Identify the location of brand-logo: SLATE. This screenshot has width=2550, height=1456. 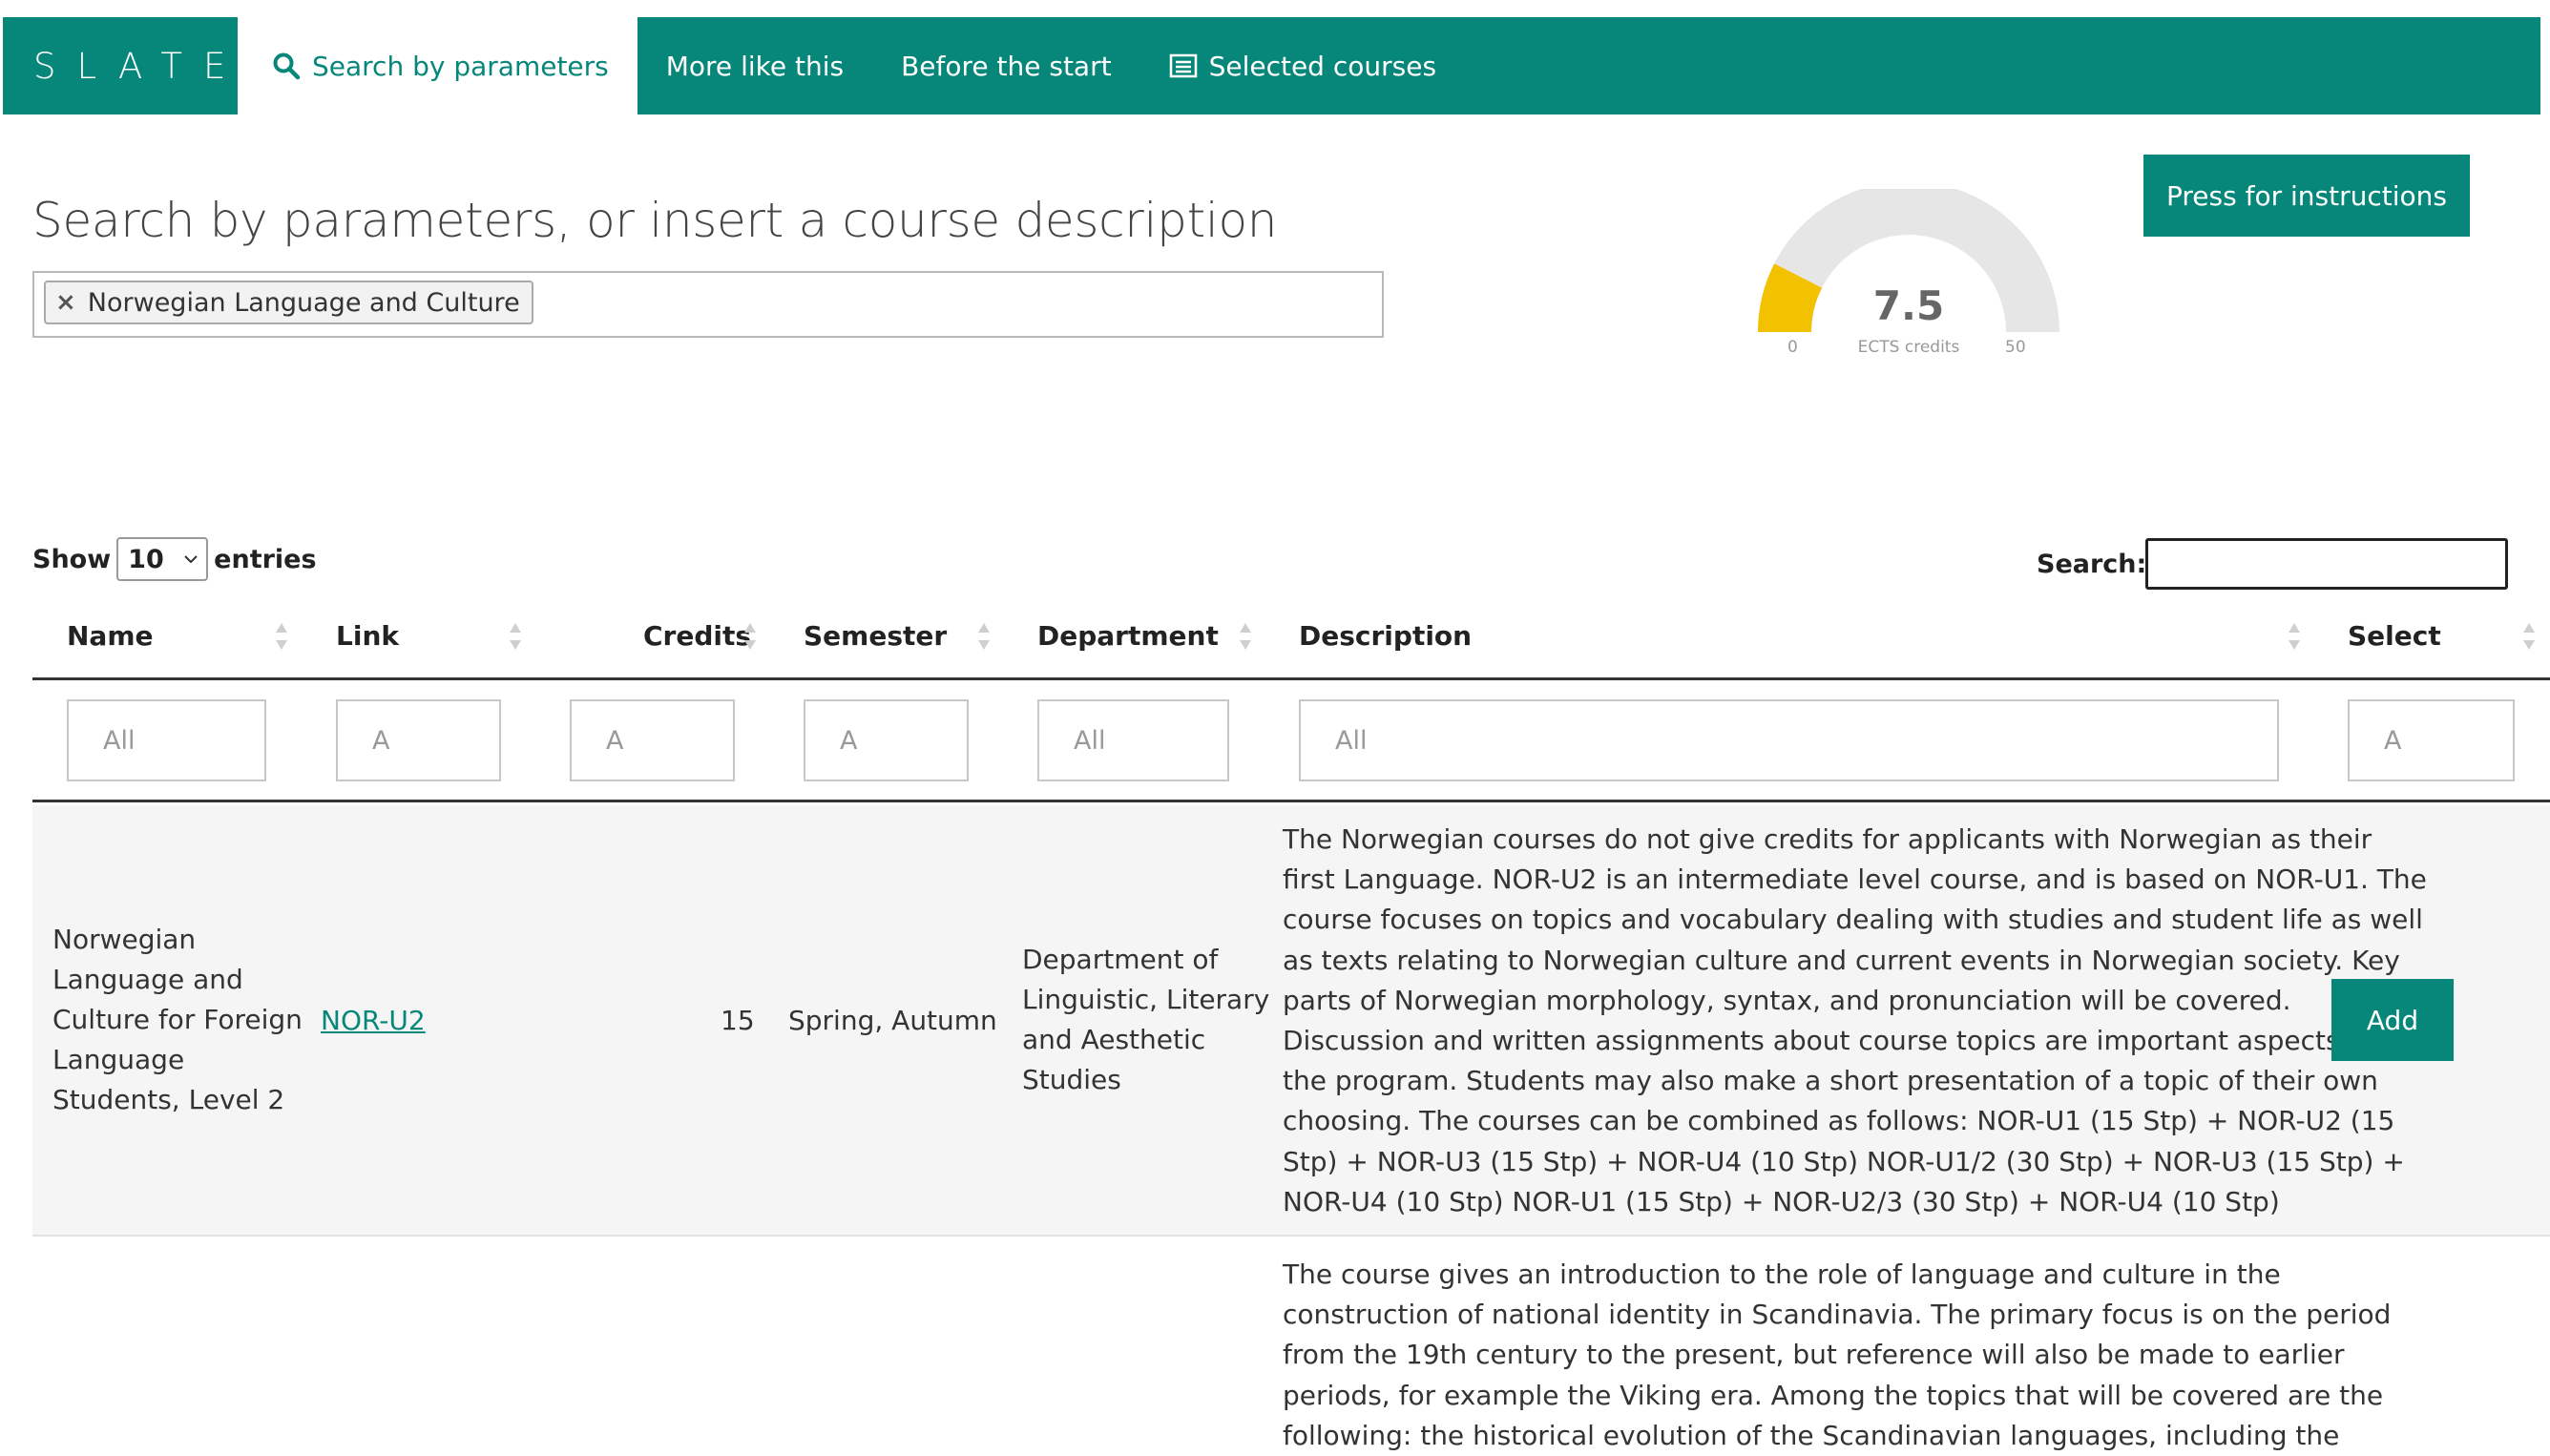
(120, 66).